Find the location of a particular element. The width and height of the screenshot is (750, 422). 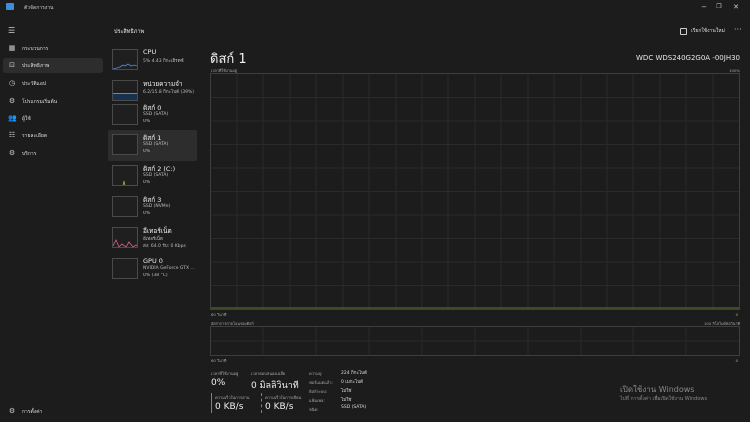

write-speed-box: ความเร็วในการเขียน 0 KB/s is located at coordinates (283, 403).